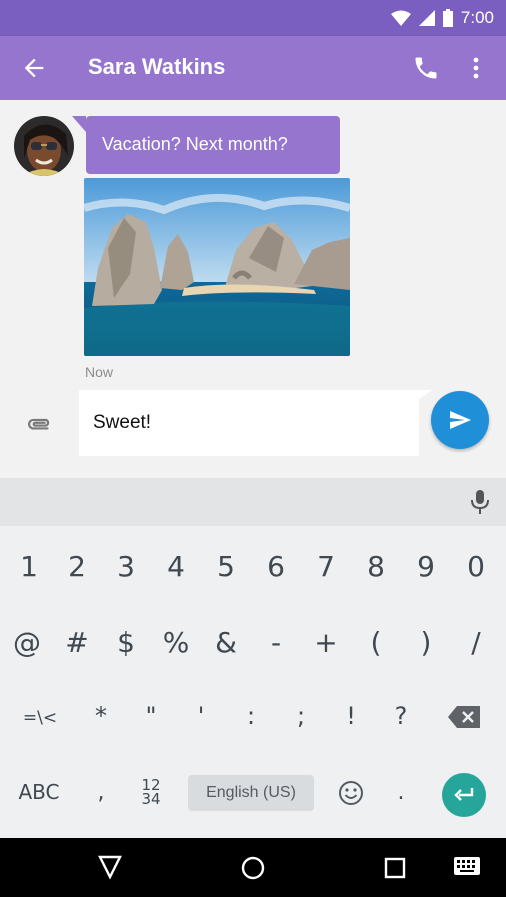 The width and height of the screenshot is (506, 897). I want to click on key-dollar: $, so click(126, 642).